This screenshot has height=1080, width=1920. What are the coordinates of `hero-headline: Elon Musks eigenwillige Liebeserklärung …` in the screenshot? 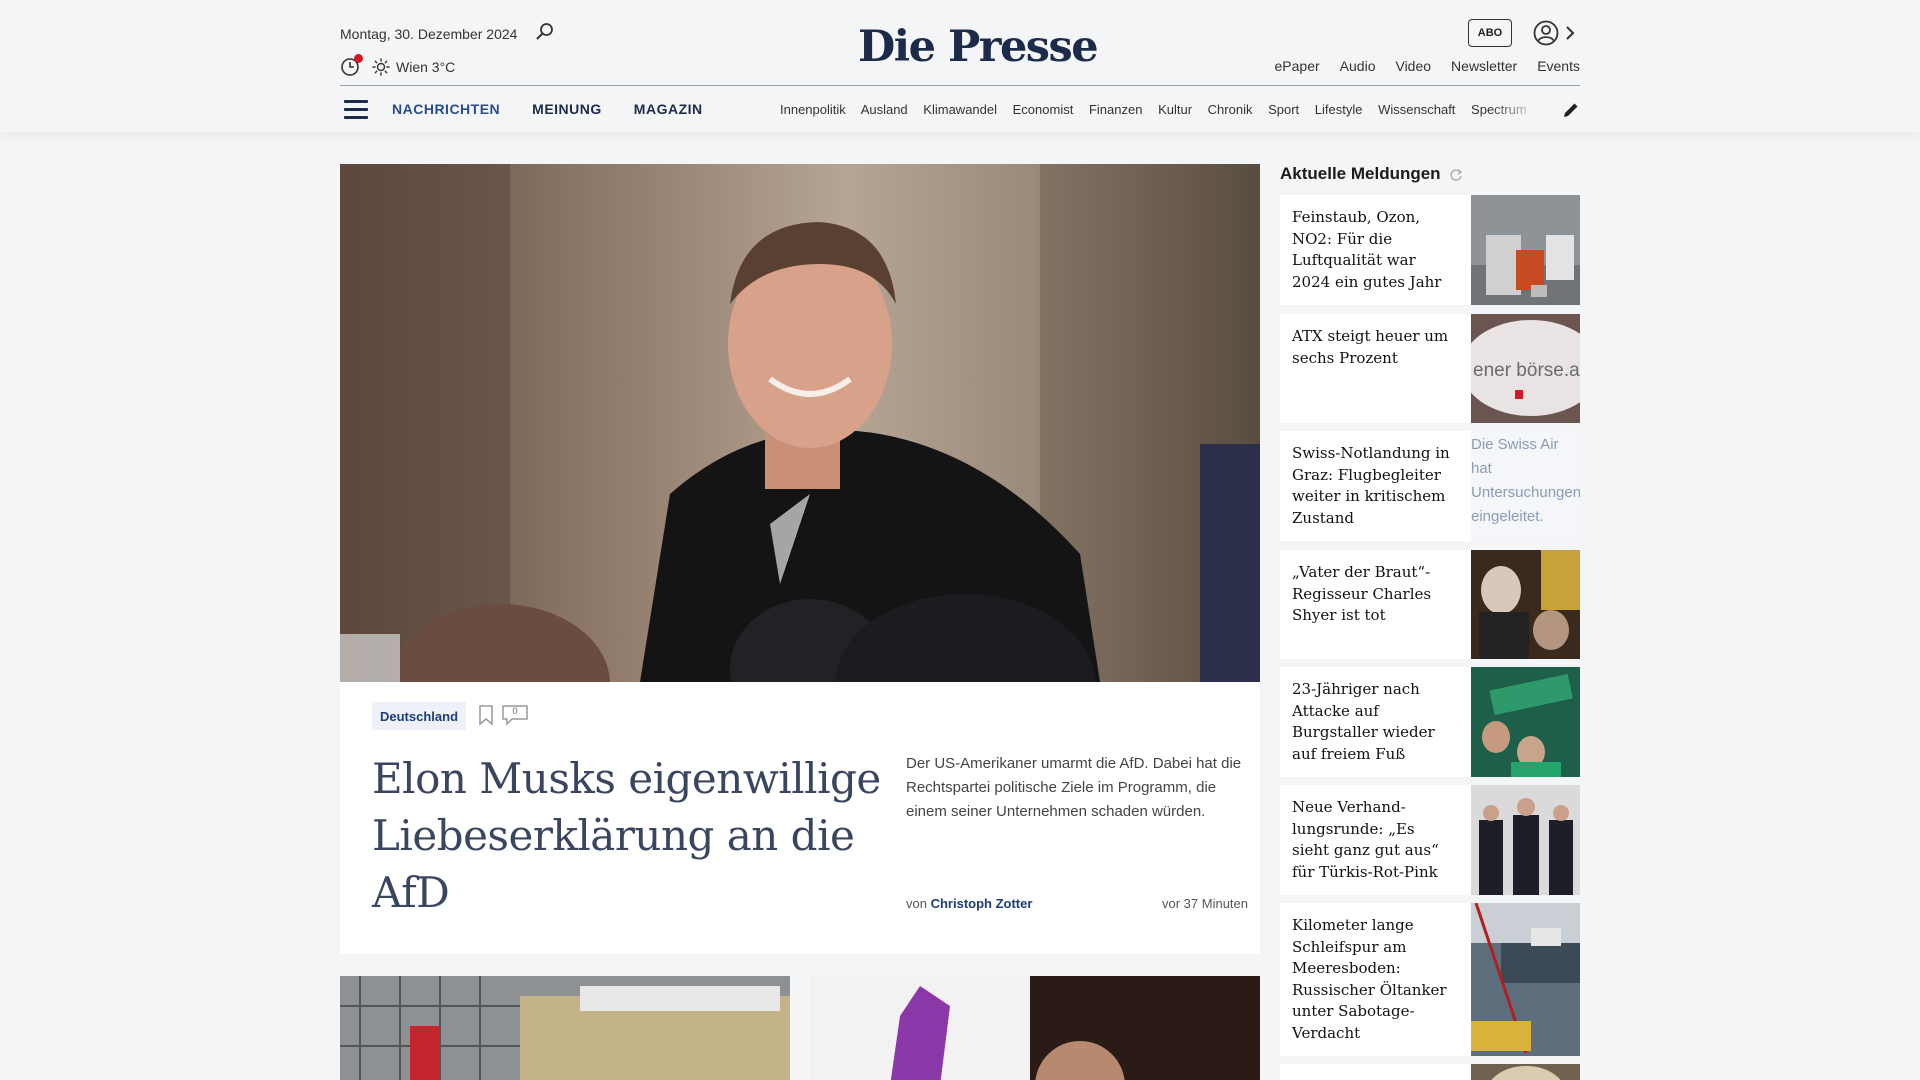 It's located at (632, 835).